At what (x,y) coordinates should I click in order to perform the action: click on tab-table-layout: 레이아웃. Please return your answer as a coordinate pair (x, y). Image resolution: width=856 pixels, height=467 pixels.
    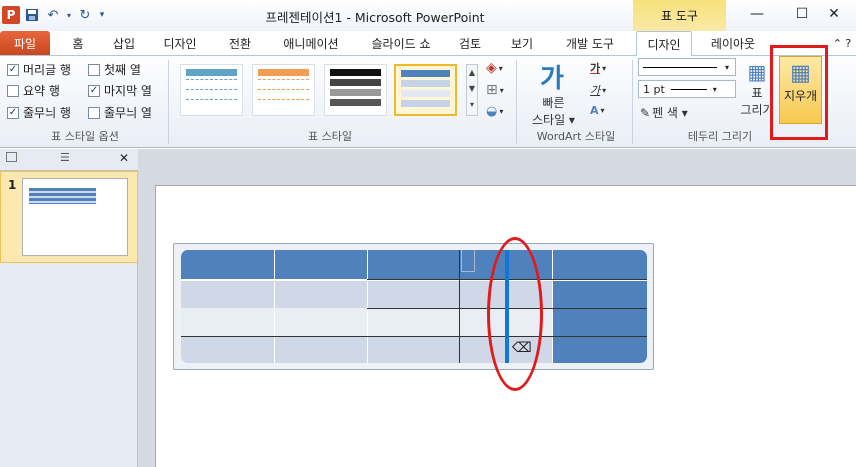
    Looking at the image, I should click on (733, 43).